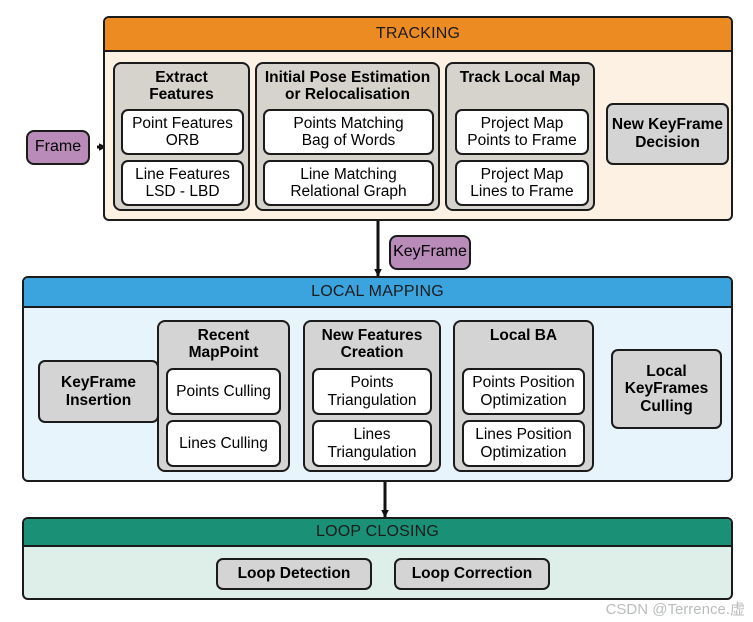 Image resolution: width=753 pixels, height=622 pixels. Describe the element at coordinates (372, 344) in the screenshot. I see `group-new-features-creation-title: New Features Creation` at that location.